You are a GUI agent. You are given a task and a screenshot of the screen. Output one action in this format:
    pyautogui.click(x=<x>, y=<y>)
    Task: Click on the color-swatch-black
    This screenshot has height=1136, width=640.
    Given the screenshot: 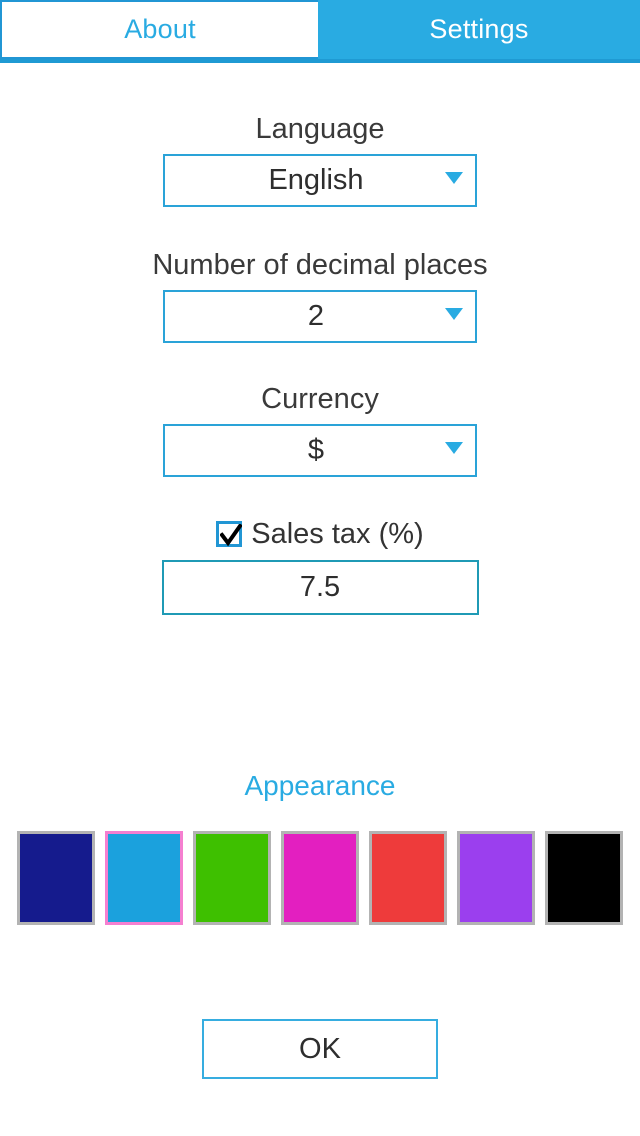 What is the action you would take?
    pyautogui.click(x=584, y=878)
    